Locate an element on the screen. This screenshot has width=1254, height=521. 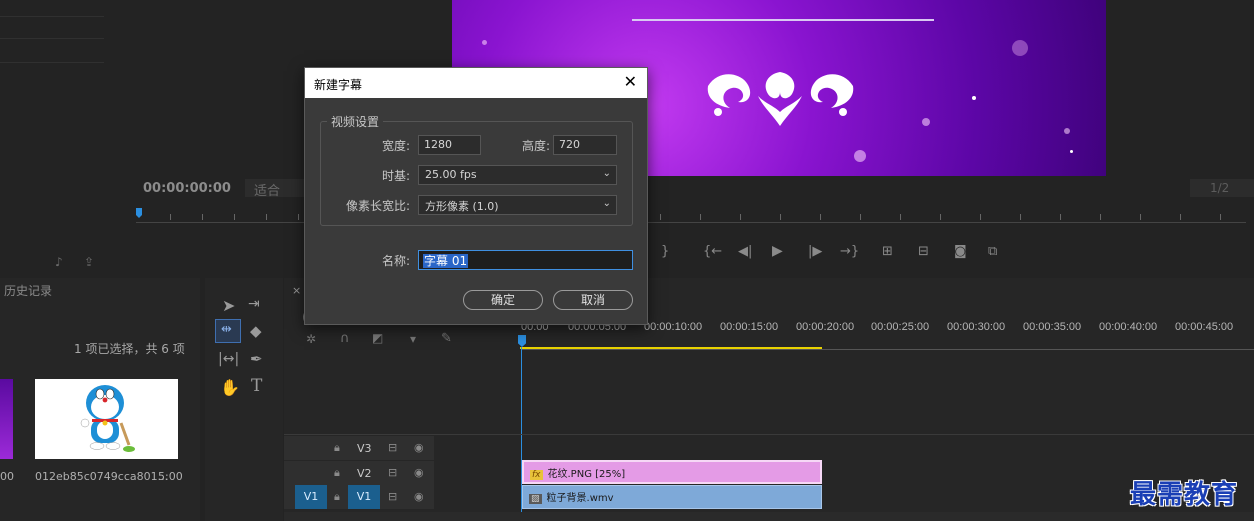
width-field: 1280 is located at coordinates (449, 145).